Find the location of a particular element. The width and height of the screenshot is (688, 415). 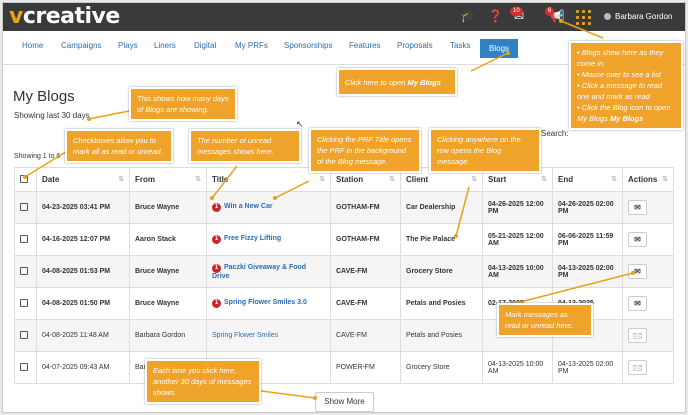

envelope-icon: 🖂 is located at coordinates (637, 335).